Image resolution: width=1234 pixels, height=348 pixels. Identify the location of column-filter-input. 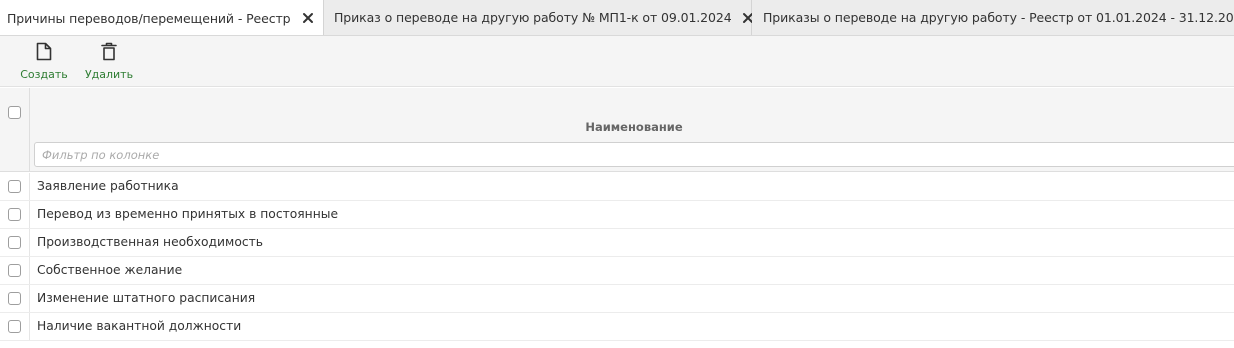
(634, 154).